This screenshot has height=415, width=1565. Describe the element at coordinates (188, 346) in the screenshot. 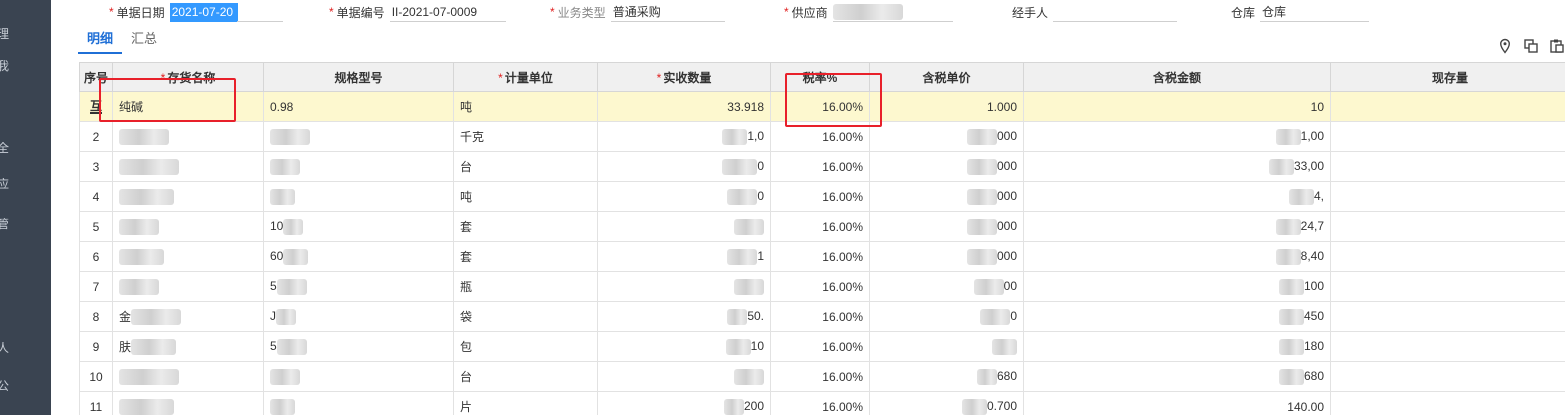

I see `cell-name: 肤` at that location.